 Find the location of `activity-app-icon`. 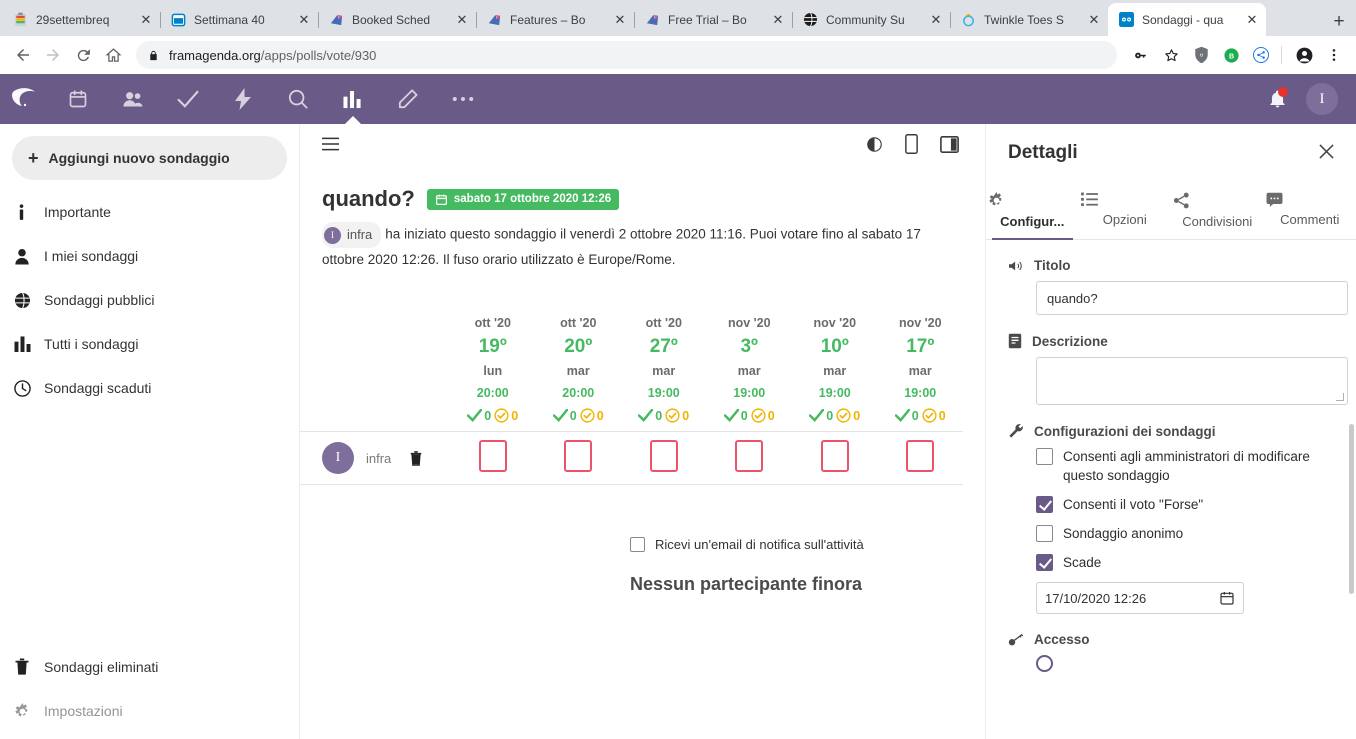

activity-app-icon is located at coordinates (242, 99).